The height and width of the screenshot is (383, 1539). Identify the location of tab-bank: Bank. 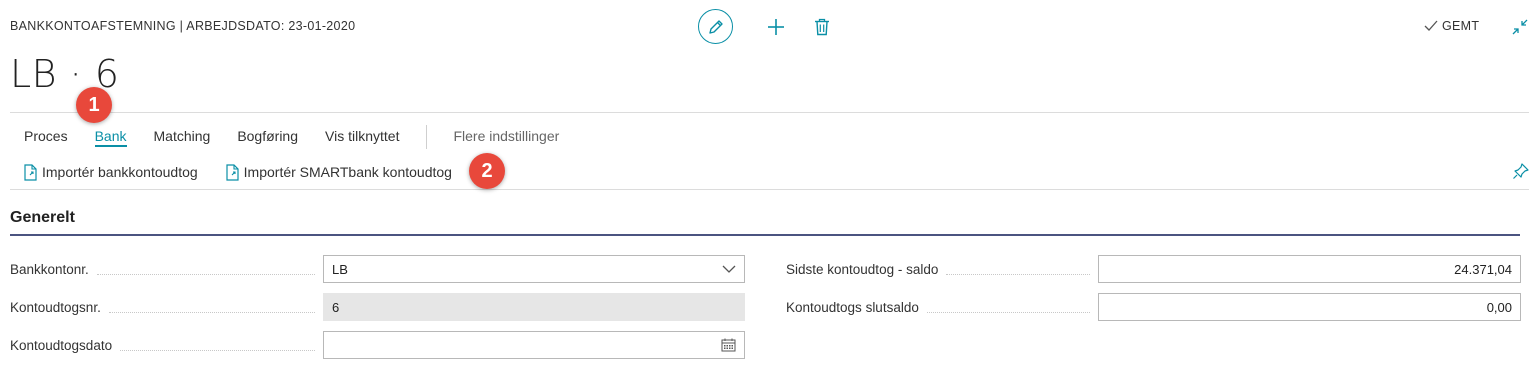
(110, 137).